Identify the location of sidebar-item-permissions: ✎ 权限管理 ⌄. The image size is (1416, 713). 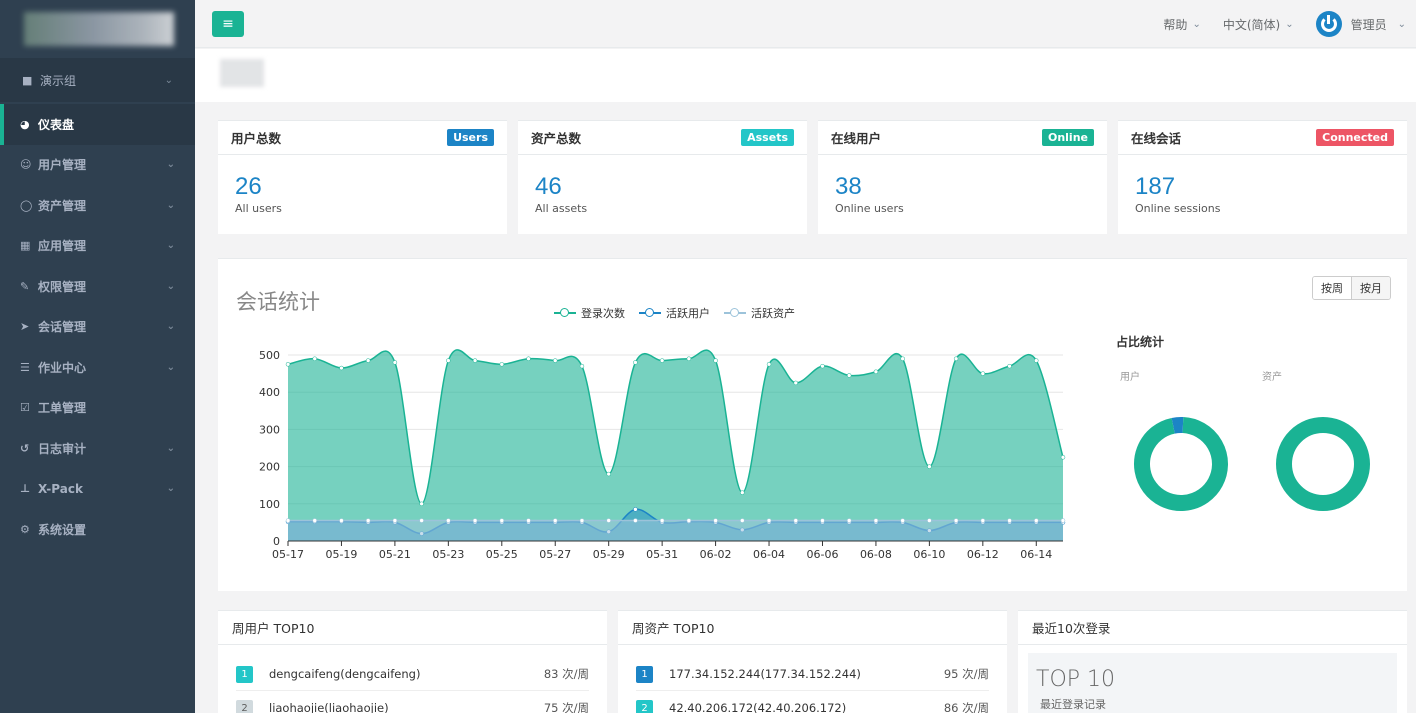
(97, 286).